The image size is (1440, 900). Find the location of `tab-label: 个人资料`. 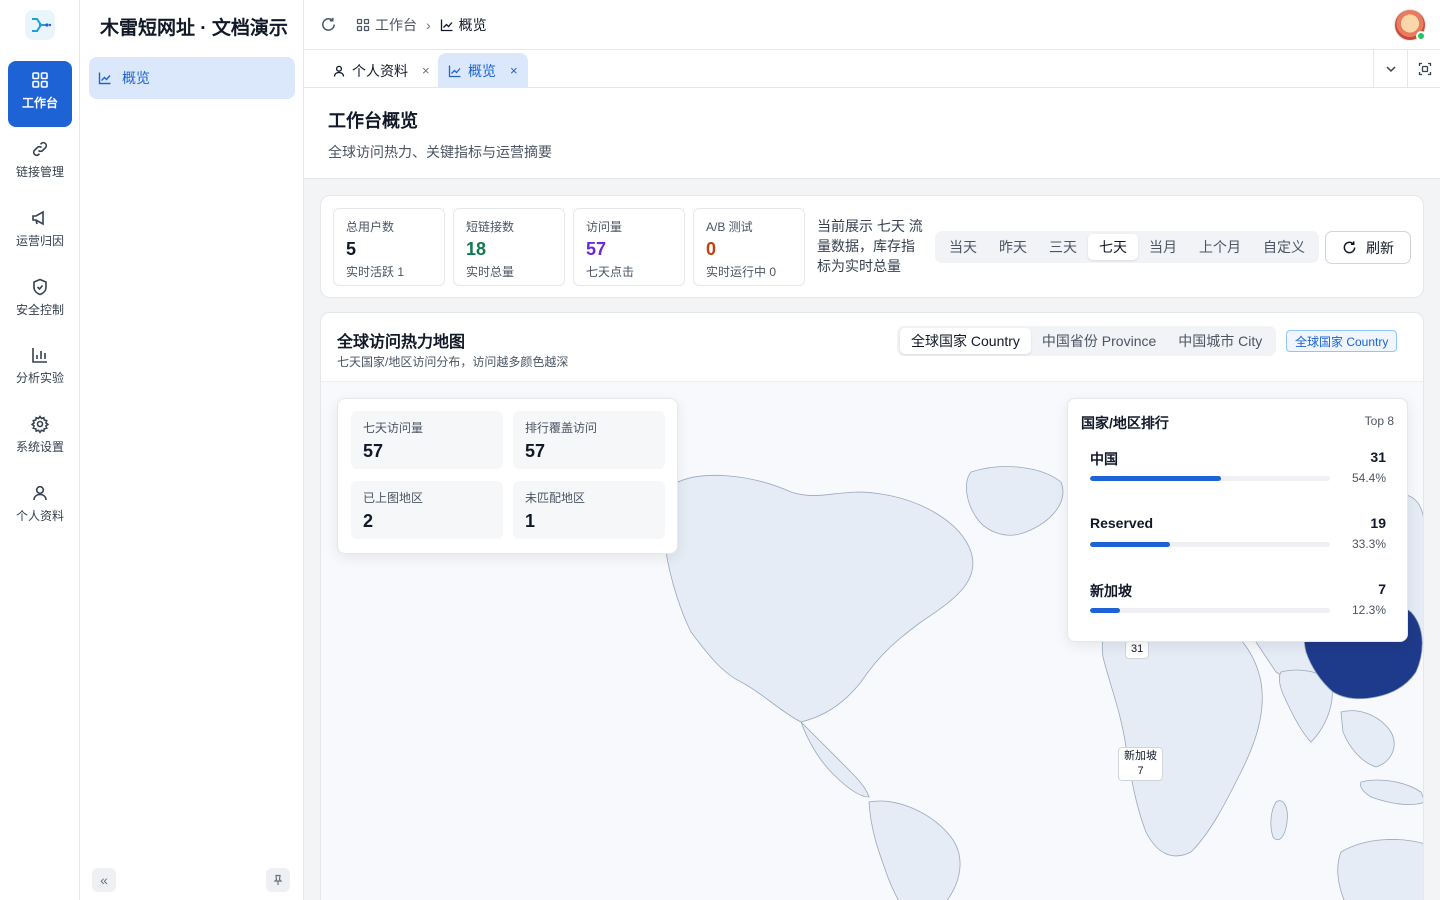

tab-label: 个人资料 is located at coordinates (380, 70).